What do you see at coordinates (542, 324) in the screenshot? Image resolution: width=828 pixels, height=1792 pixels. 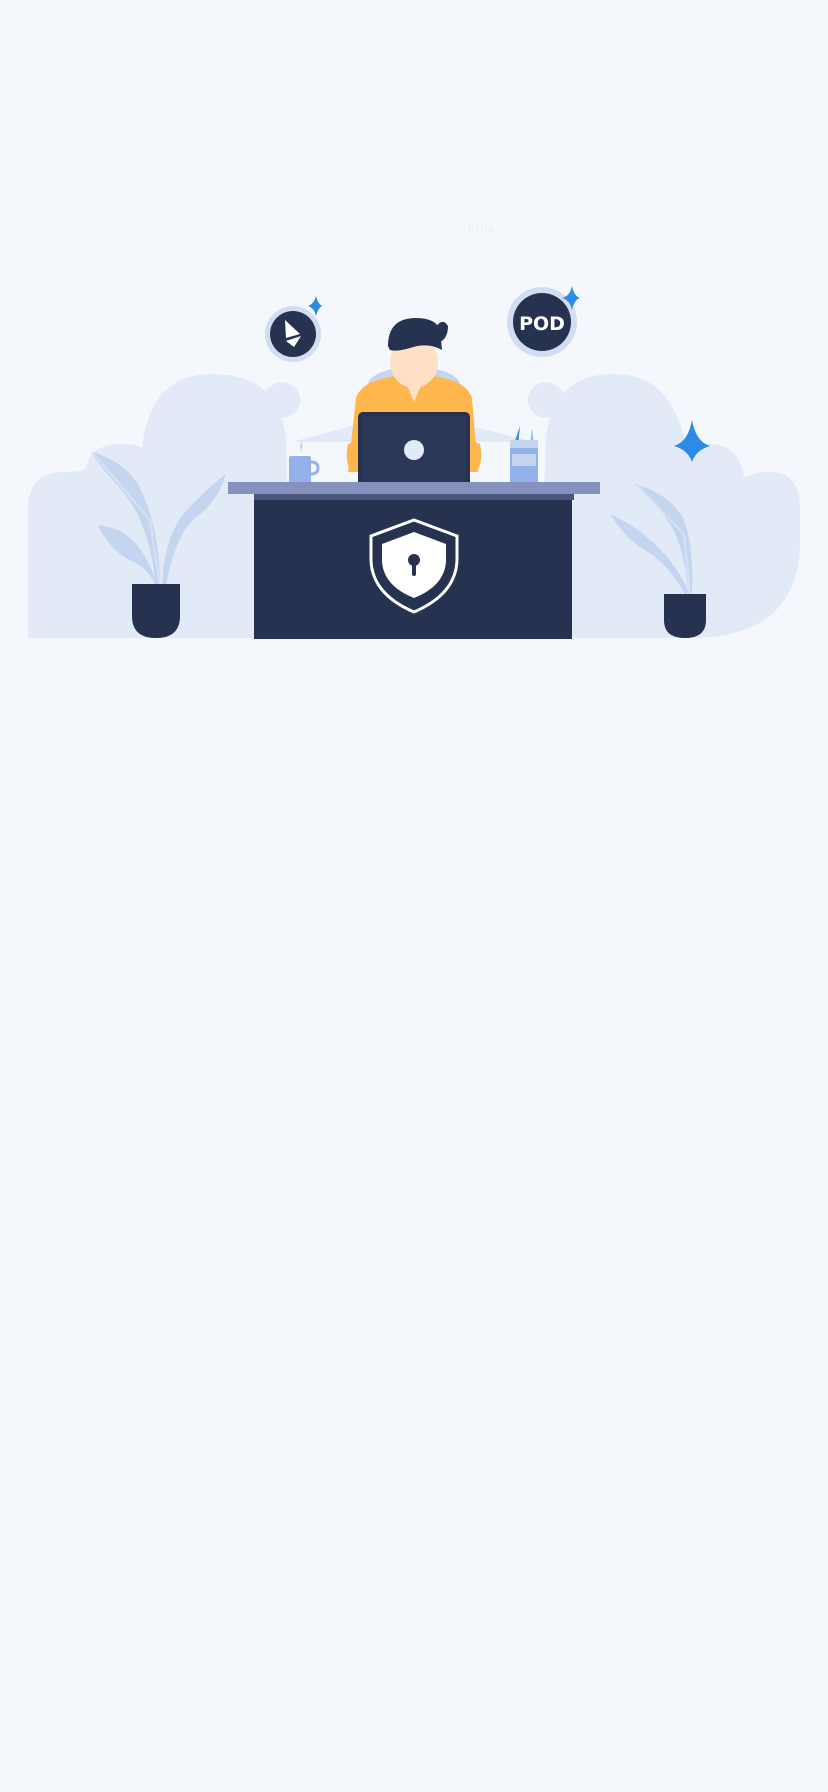 I see `pod-token-label: POD` at bounding box center [542, 324].